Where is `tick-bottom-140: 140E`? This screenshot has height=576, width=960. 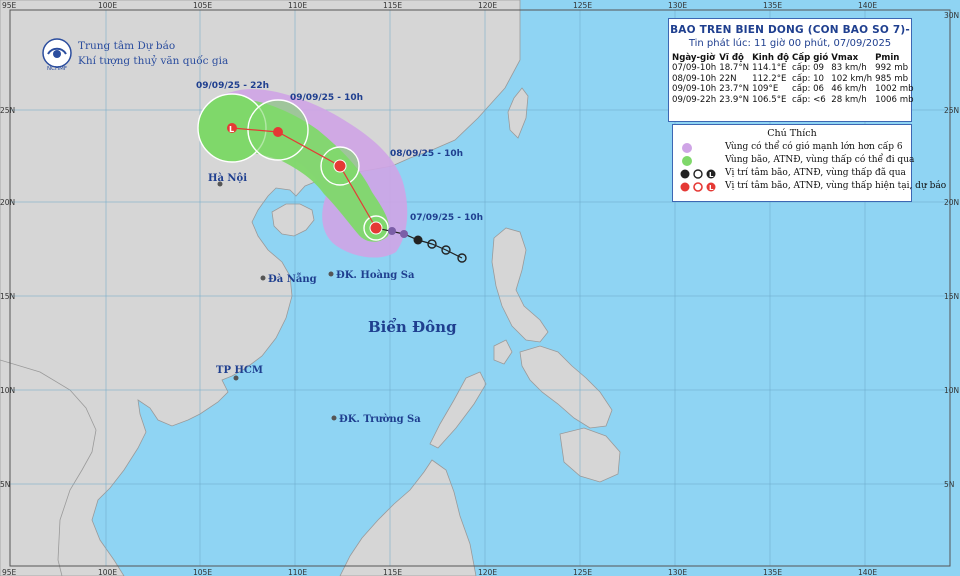 tick-bottom-140: 140E is located at coordinates (867, 572).